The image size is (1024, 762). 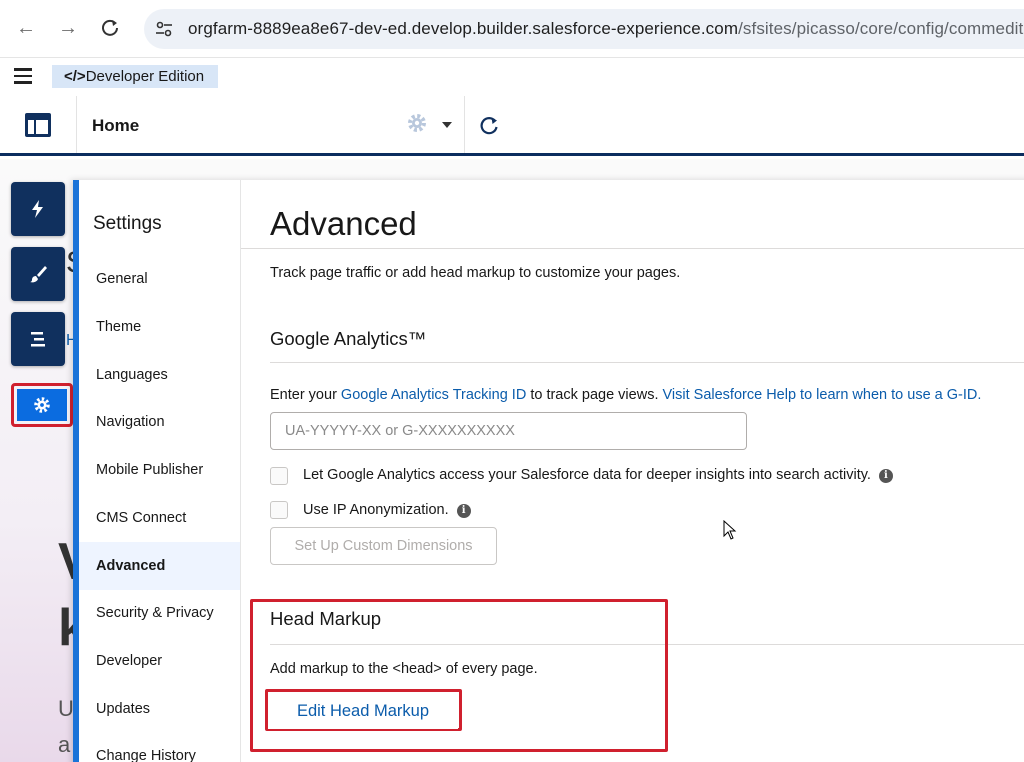 I want to click on forward-arrow-icon: →, so click(x=68, y=28).